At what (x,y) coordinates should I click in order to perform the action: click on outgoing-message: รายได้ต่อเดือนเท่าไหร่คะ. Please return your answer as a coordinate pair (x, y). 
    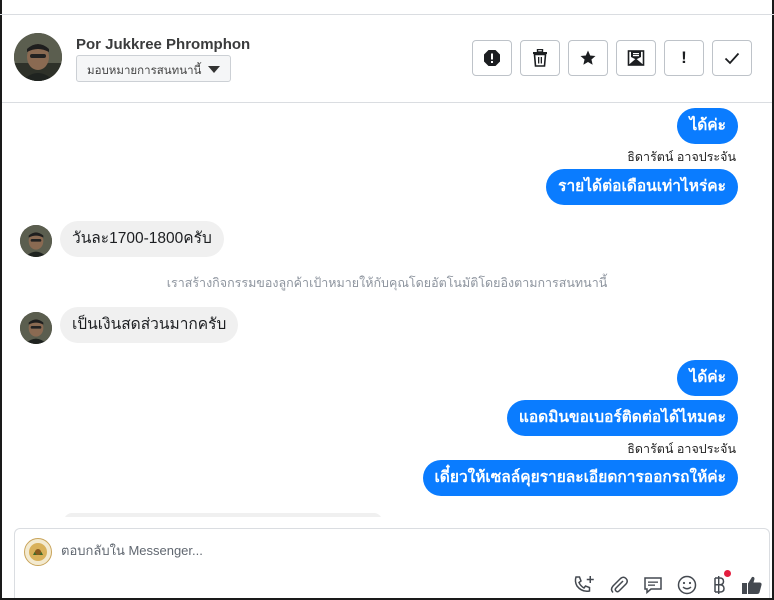
    Looking at the image, I should click on (642, 187).